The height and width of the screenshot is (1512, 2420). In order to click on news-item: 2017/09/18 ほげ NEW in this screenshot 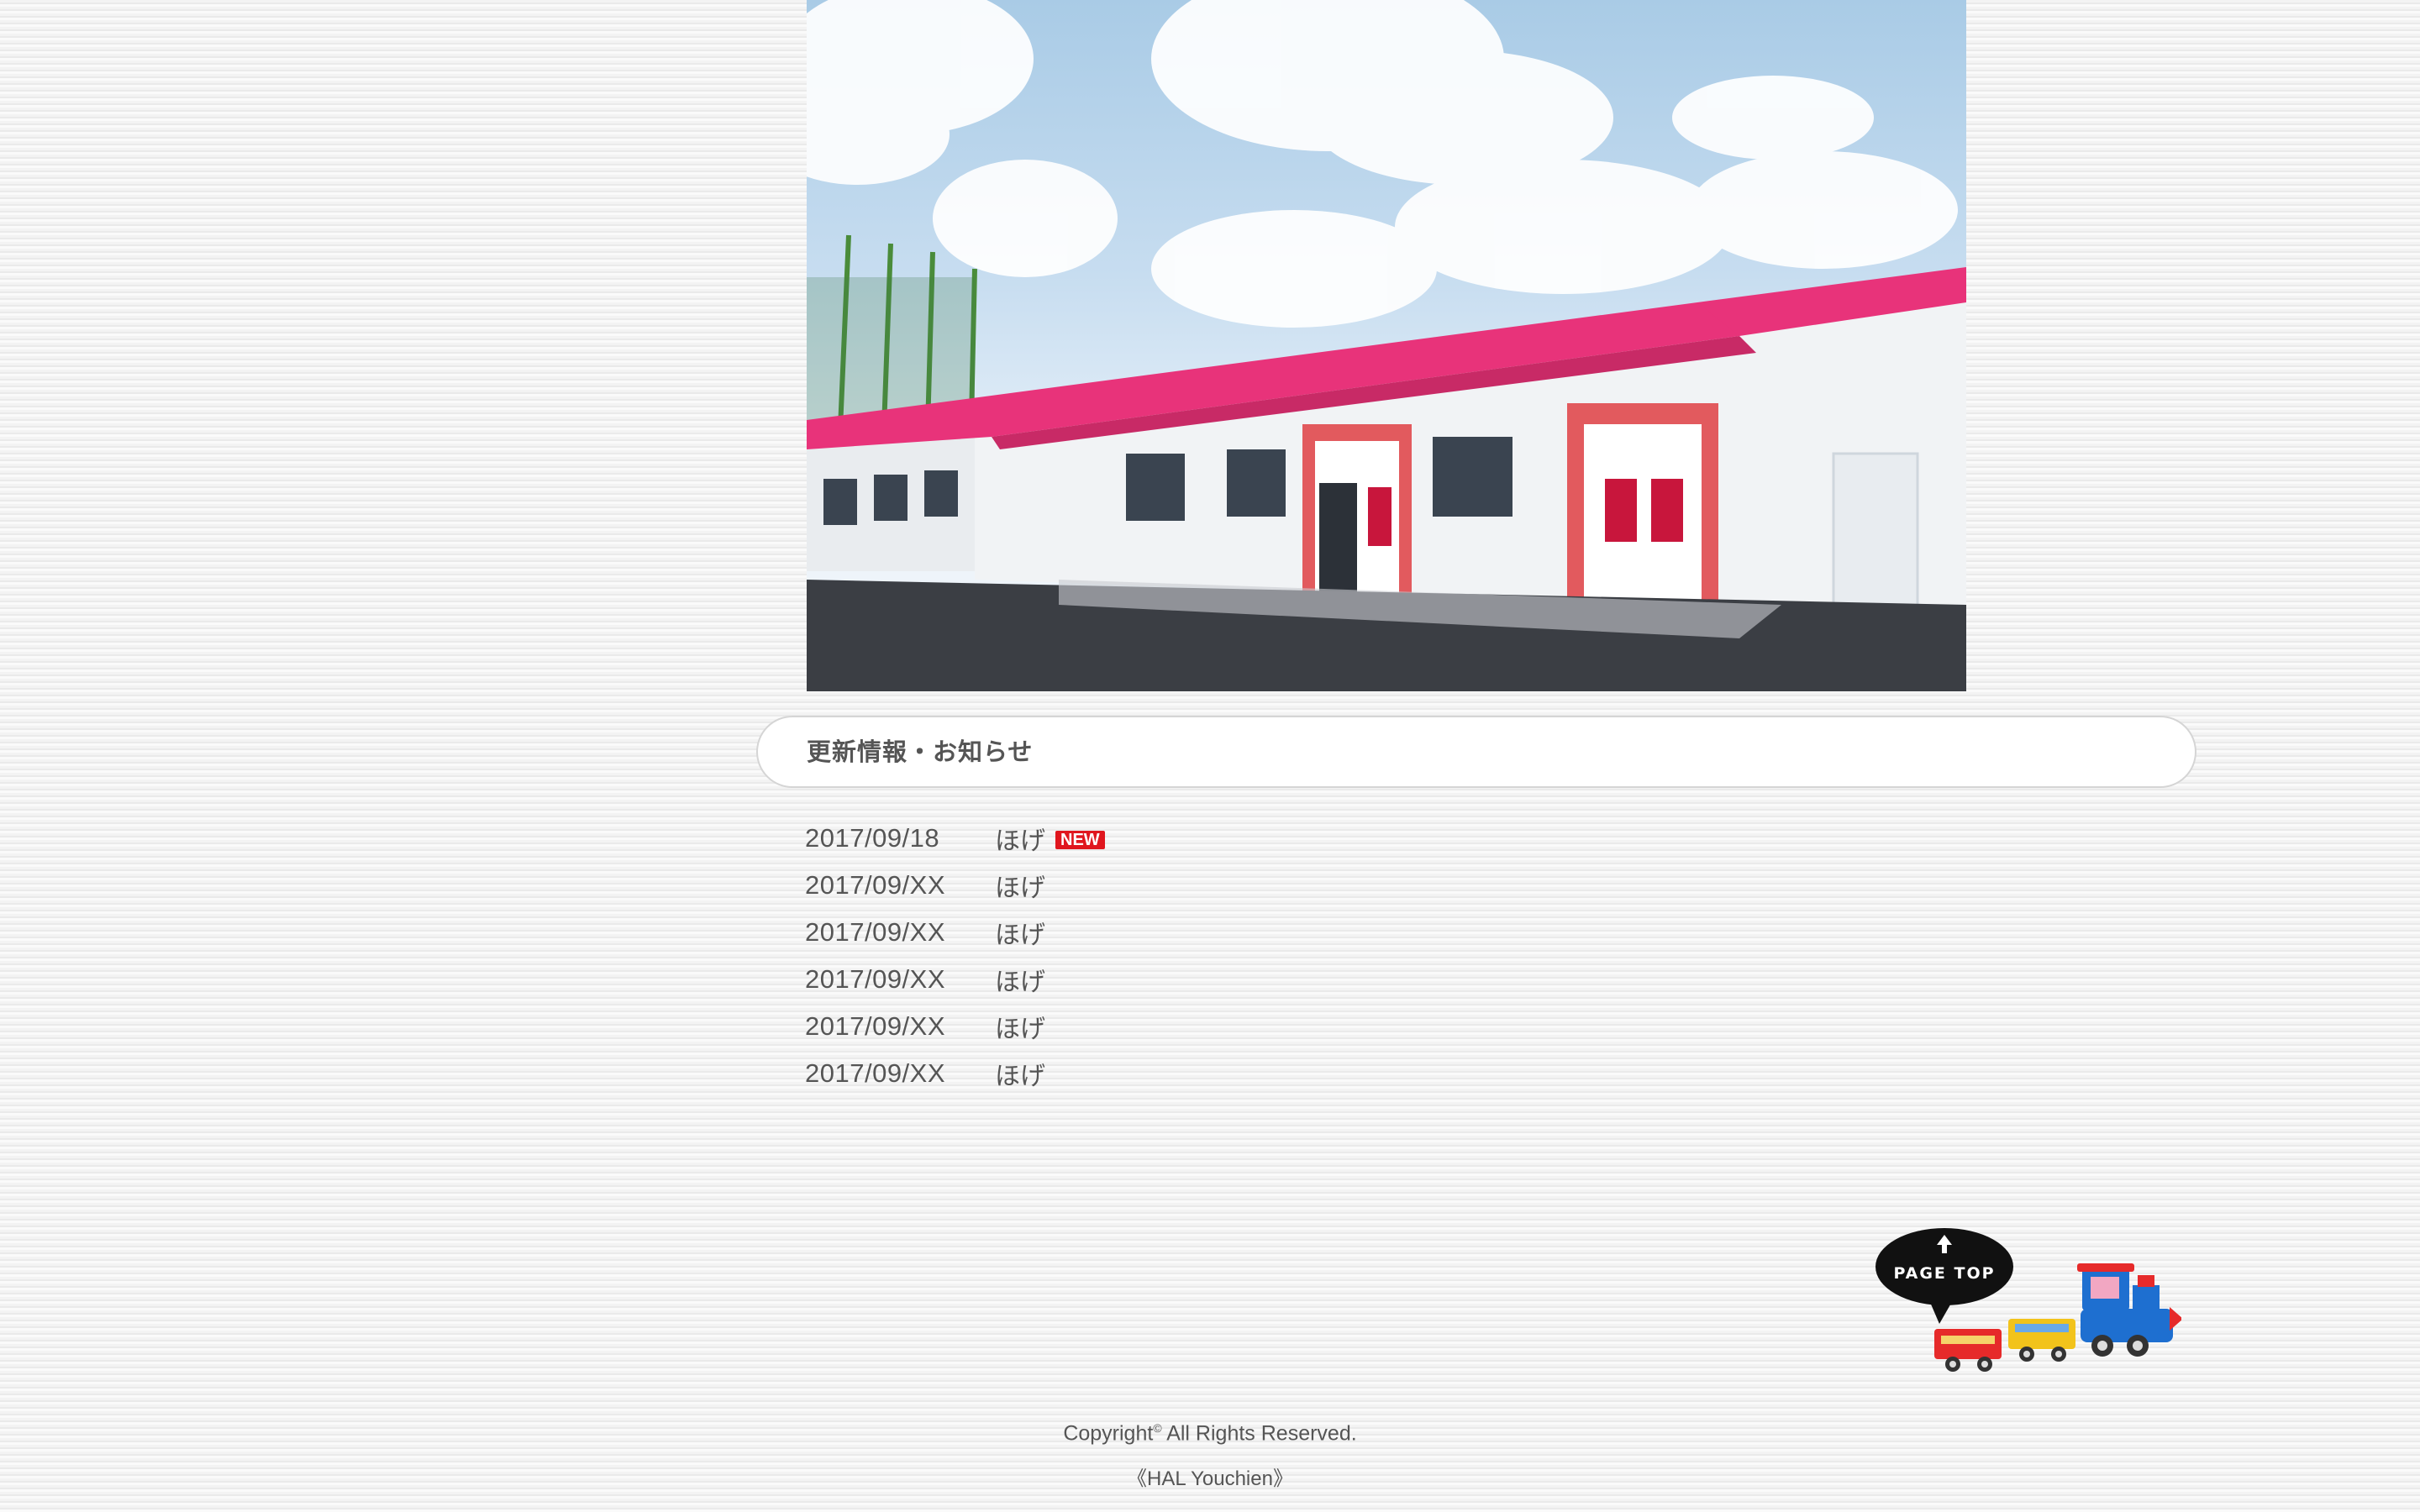, I will do `click(955, 838)`.